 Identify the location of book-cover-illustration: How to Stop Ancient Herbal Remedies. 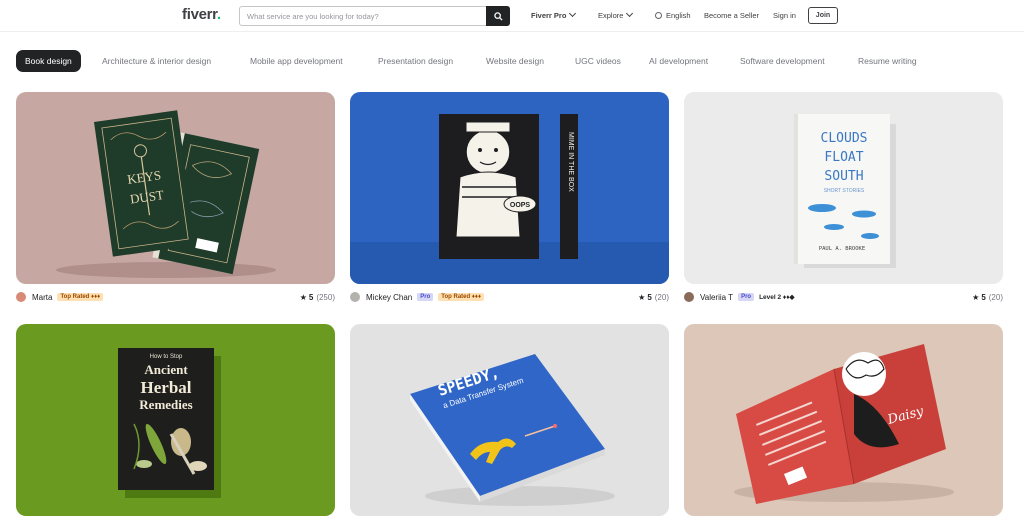
(169, 423).